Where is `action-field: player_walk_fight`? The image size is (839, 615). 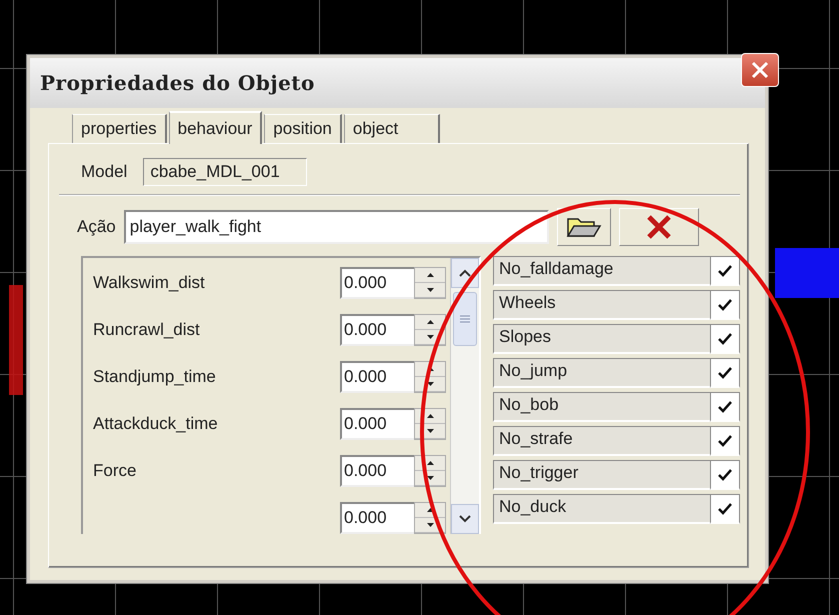
action-field: player_walk_fight is located at coordinates (336, 227).